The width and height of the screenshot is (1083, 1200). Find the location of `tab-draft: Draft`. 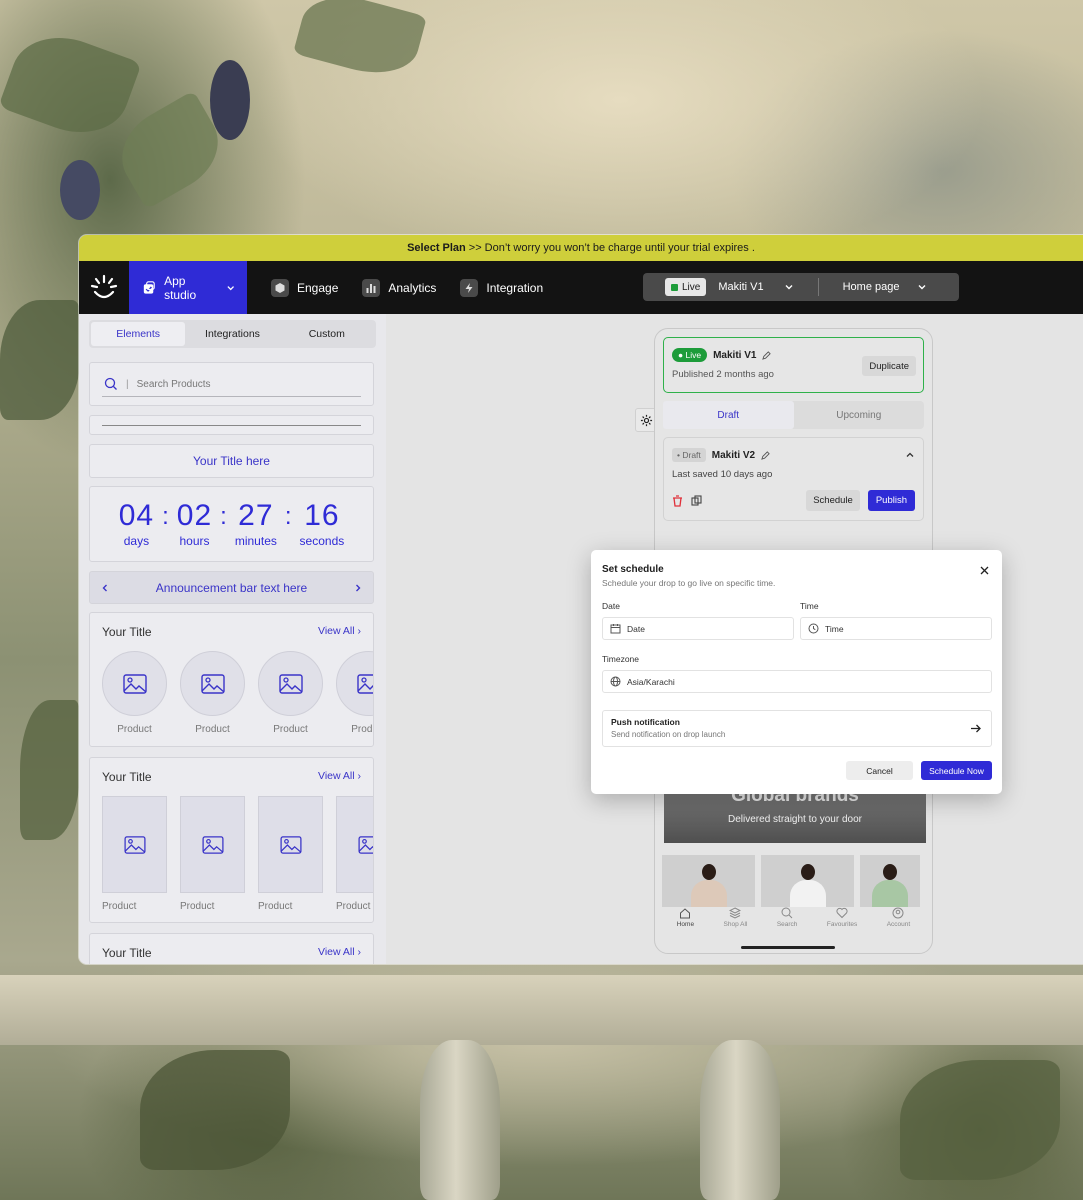

tab-draft: Draft is located at coordinates (728, 415).